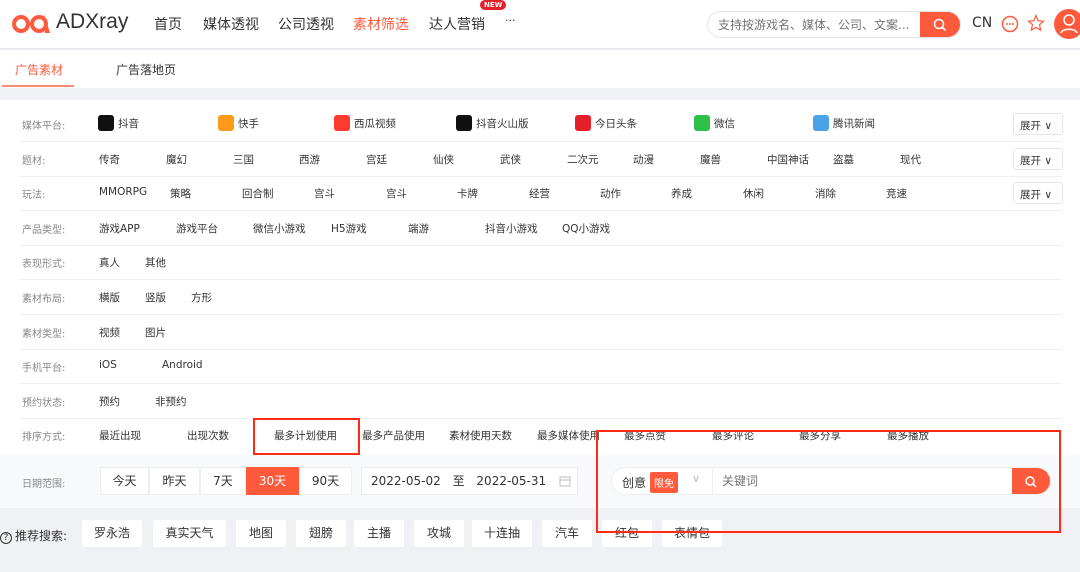 Image resolution: width=1080 pixels, height=572 pixels. Describe the element at coordinates (109, 401) in the screenshot. I see `filter-option: 预约` at that location.